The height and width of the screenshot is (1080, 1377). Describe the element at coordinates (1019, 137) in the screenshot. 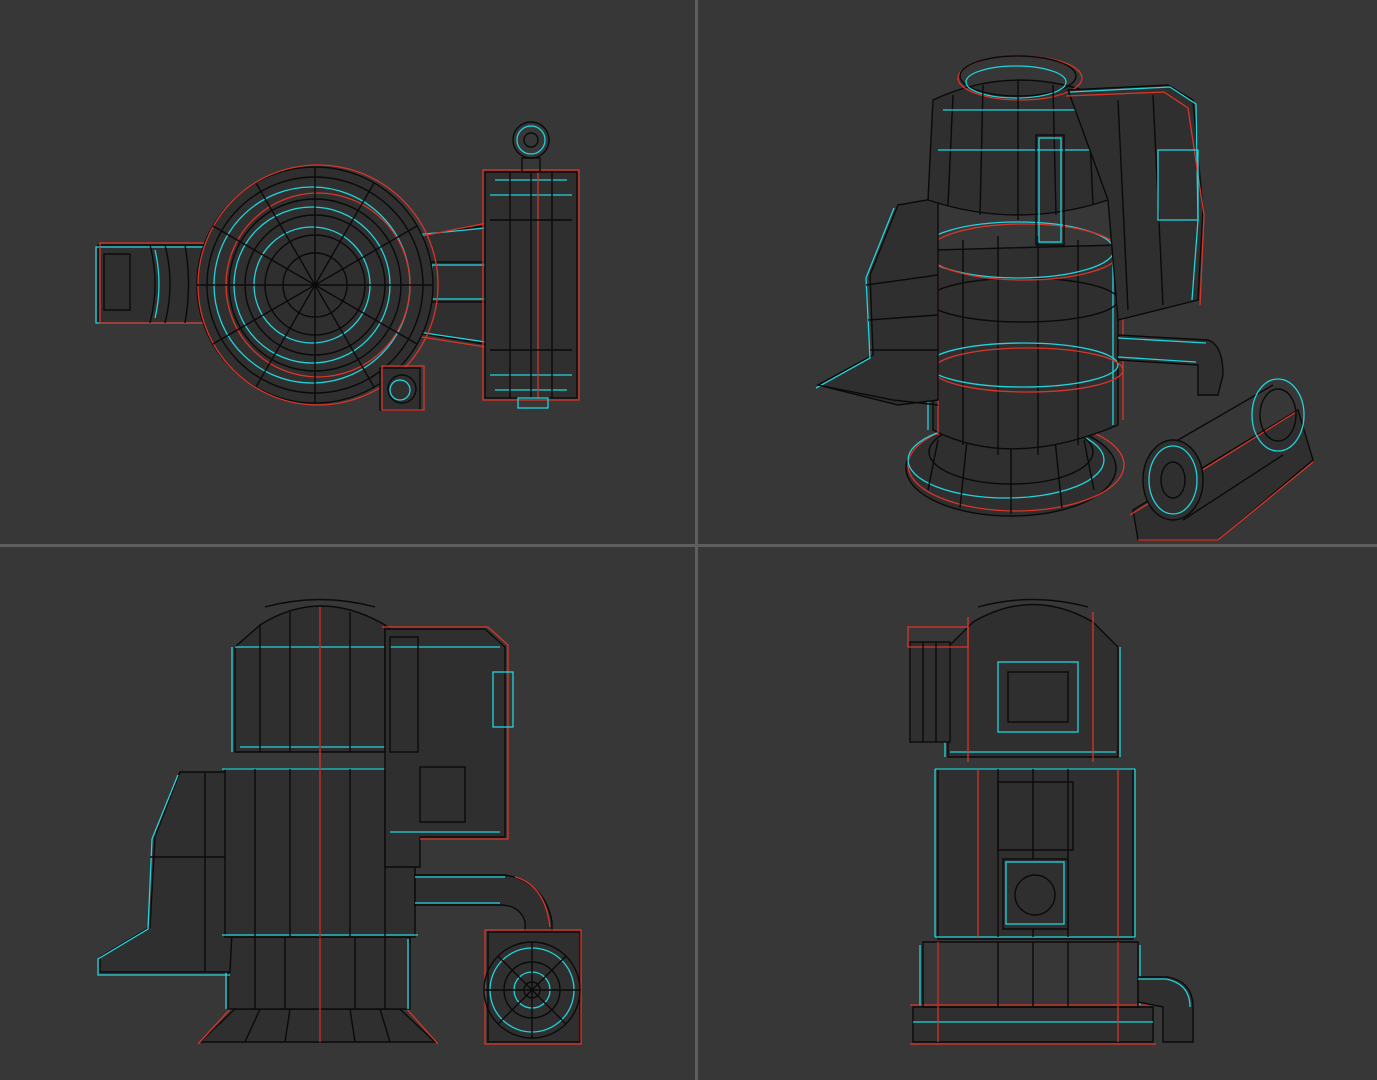

I see `persp-upper-body` at that location.